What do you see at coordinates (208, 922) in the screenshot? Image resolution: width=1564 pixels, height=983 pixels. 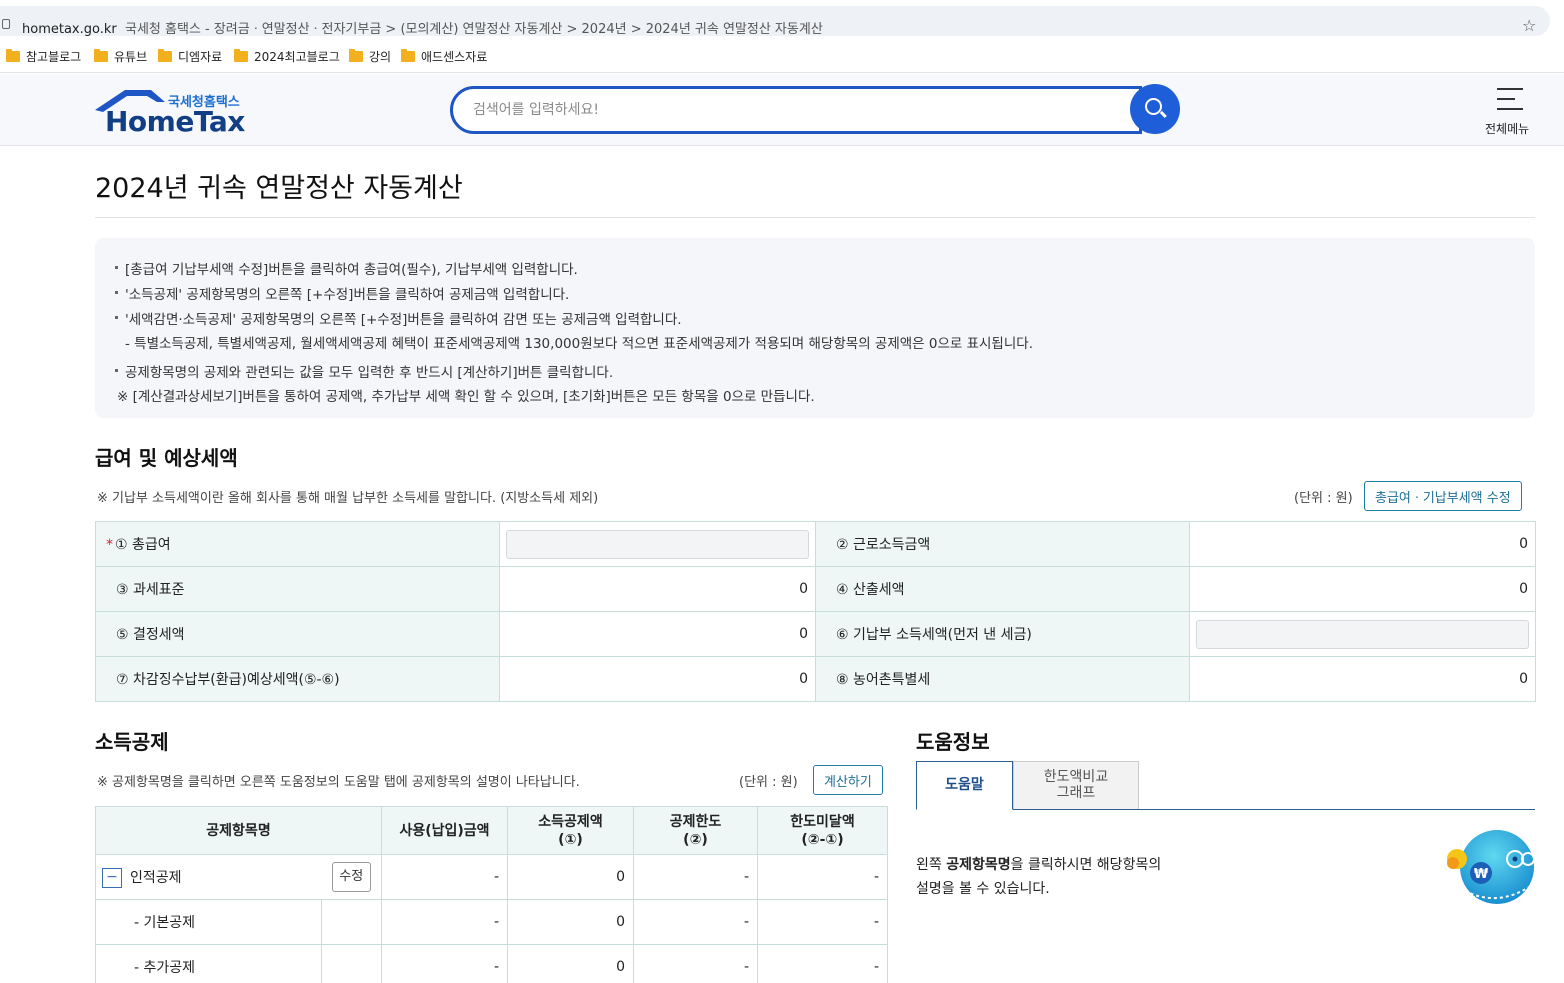 I see `deduction-item-basic: - 기본공제` at bounding box center [208, 922].